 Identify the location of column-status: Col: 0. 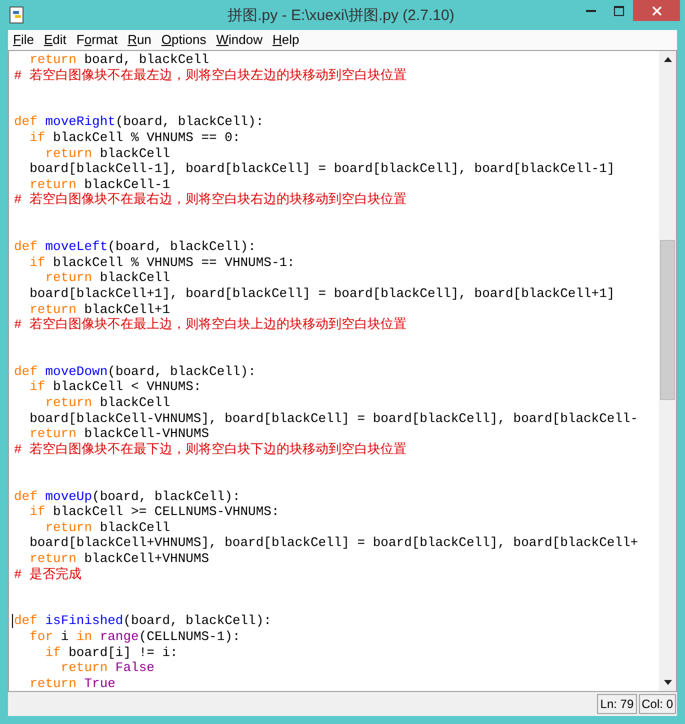
(657, 704).